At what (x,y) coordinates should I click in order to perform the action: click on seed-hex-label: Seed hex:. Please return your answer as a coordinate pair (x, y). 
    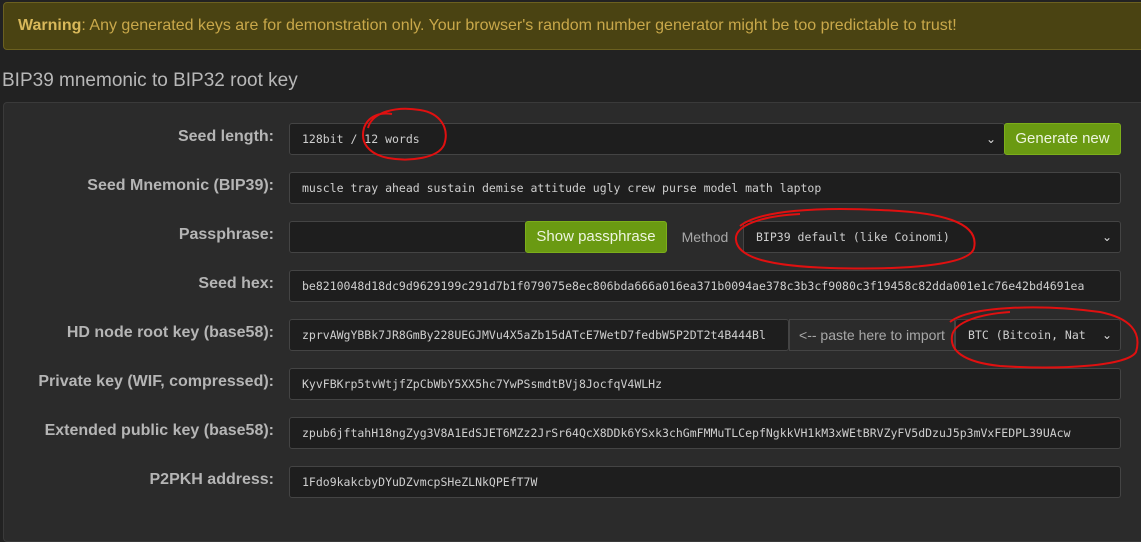
    Looking at the image, I should click on (236, 283).